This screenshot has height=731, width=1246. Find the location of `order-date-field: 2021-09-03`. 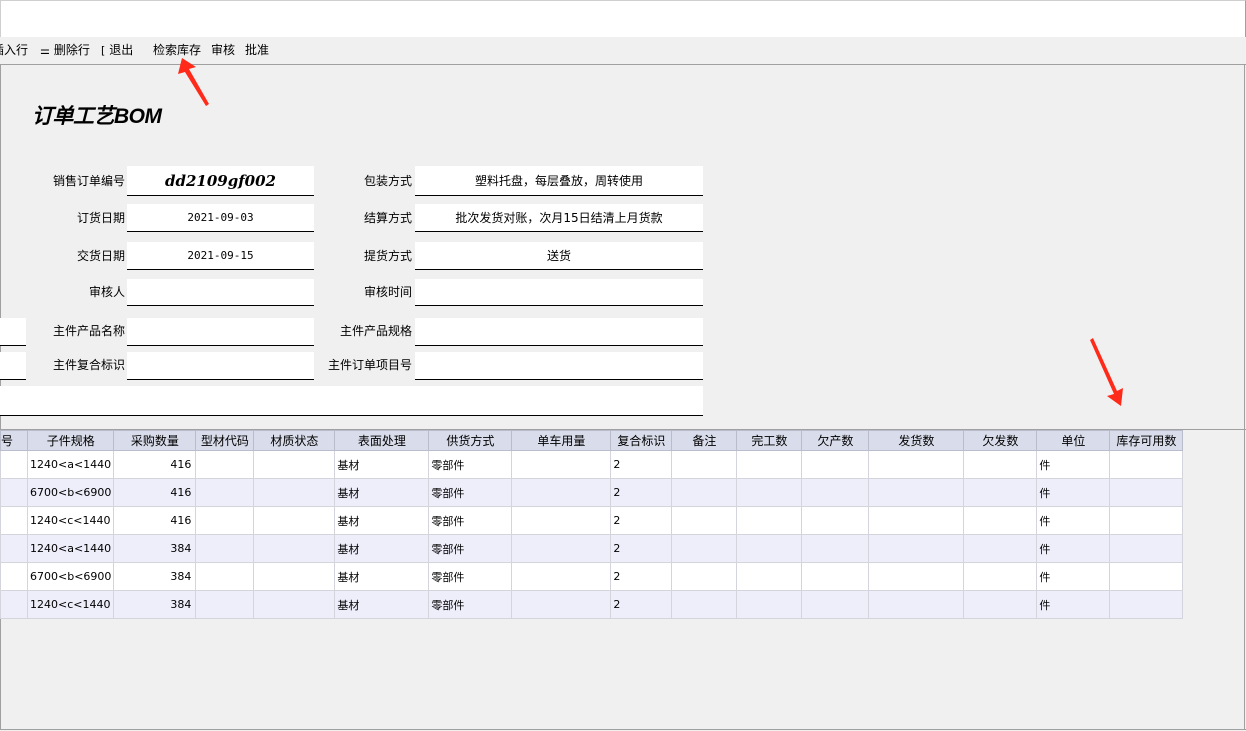

order-date-field: 2021-09-03 is located at coordinates (220, 218).